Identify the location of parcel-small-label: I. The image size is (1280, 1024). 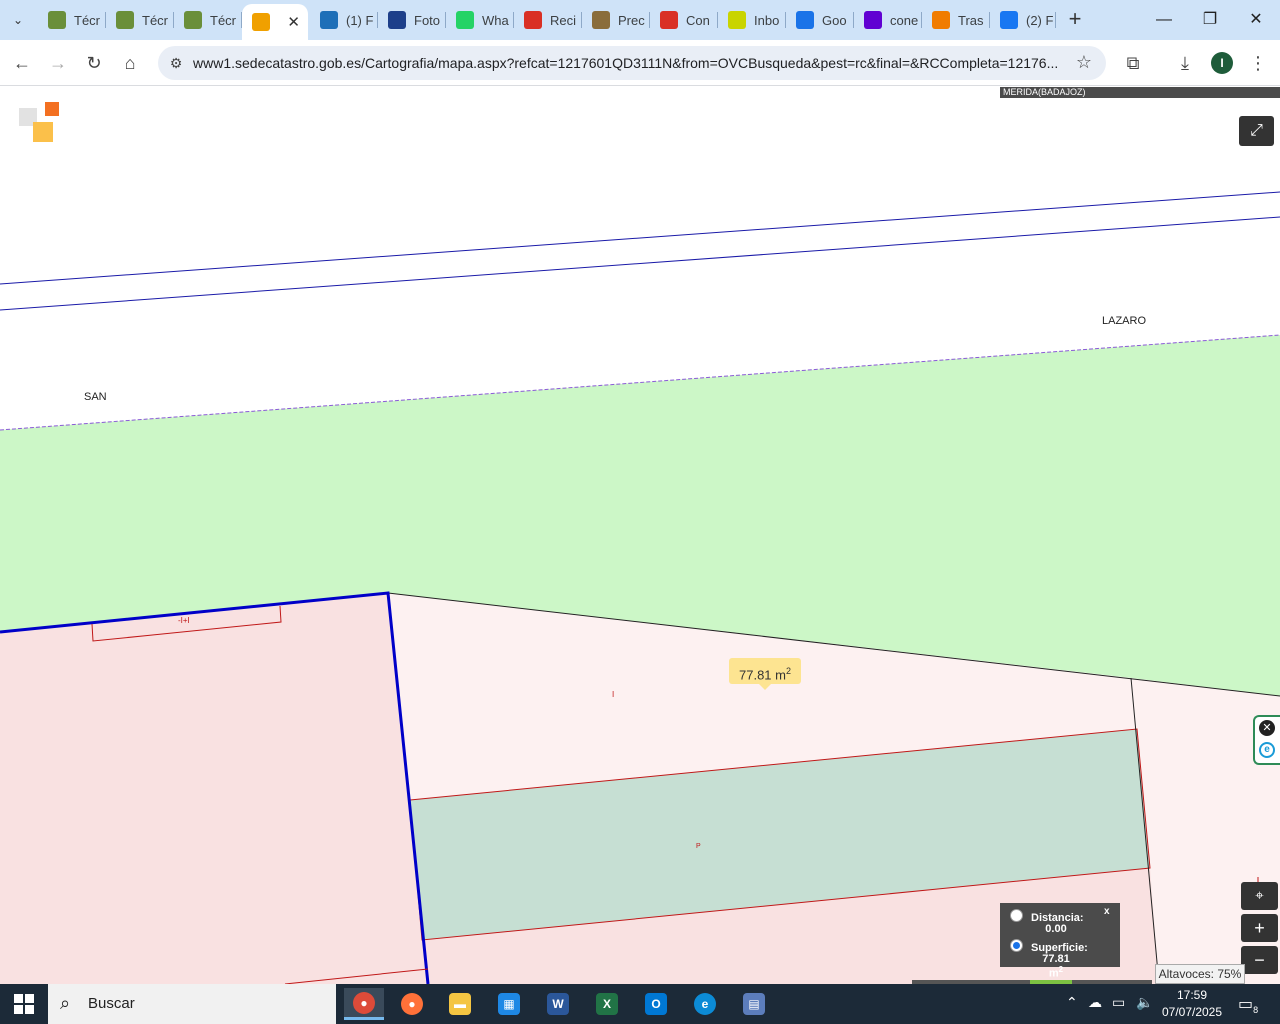
(613, 694).